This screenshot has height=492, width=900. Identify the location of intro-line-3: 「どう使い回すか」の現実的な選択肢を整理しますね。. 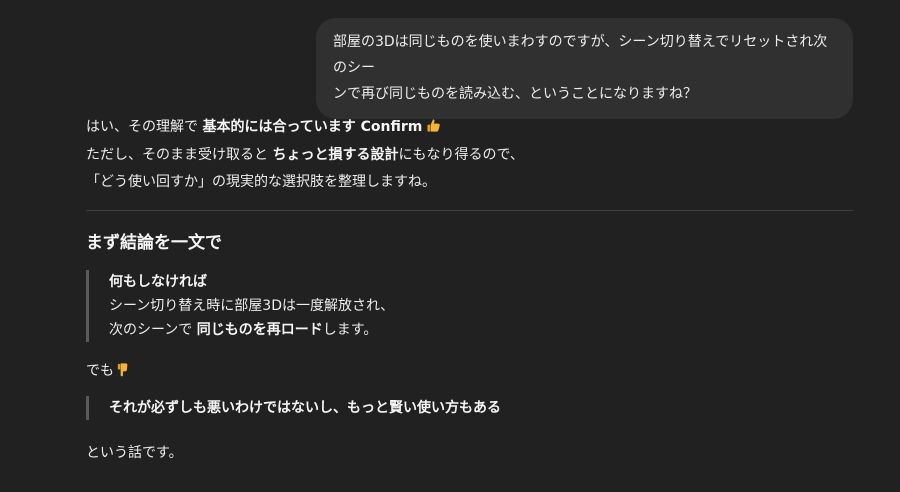
(261, 182).